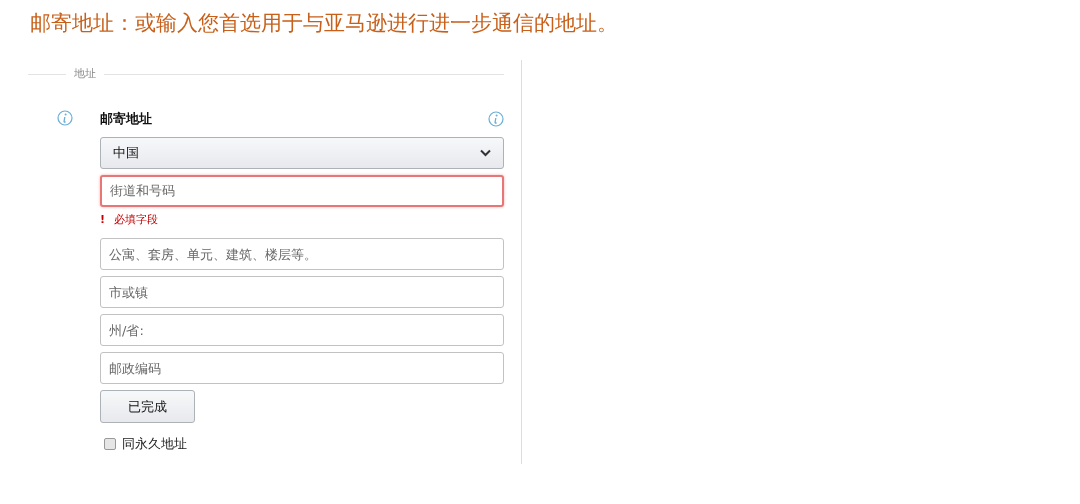  What do you see at coordinates (136, 219) in the screenshot?
I see `error-message: 必填字段` at bounding box center [136, 219].